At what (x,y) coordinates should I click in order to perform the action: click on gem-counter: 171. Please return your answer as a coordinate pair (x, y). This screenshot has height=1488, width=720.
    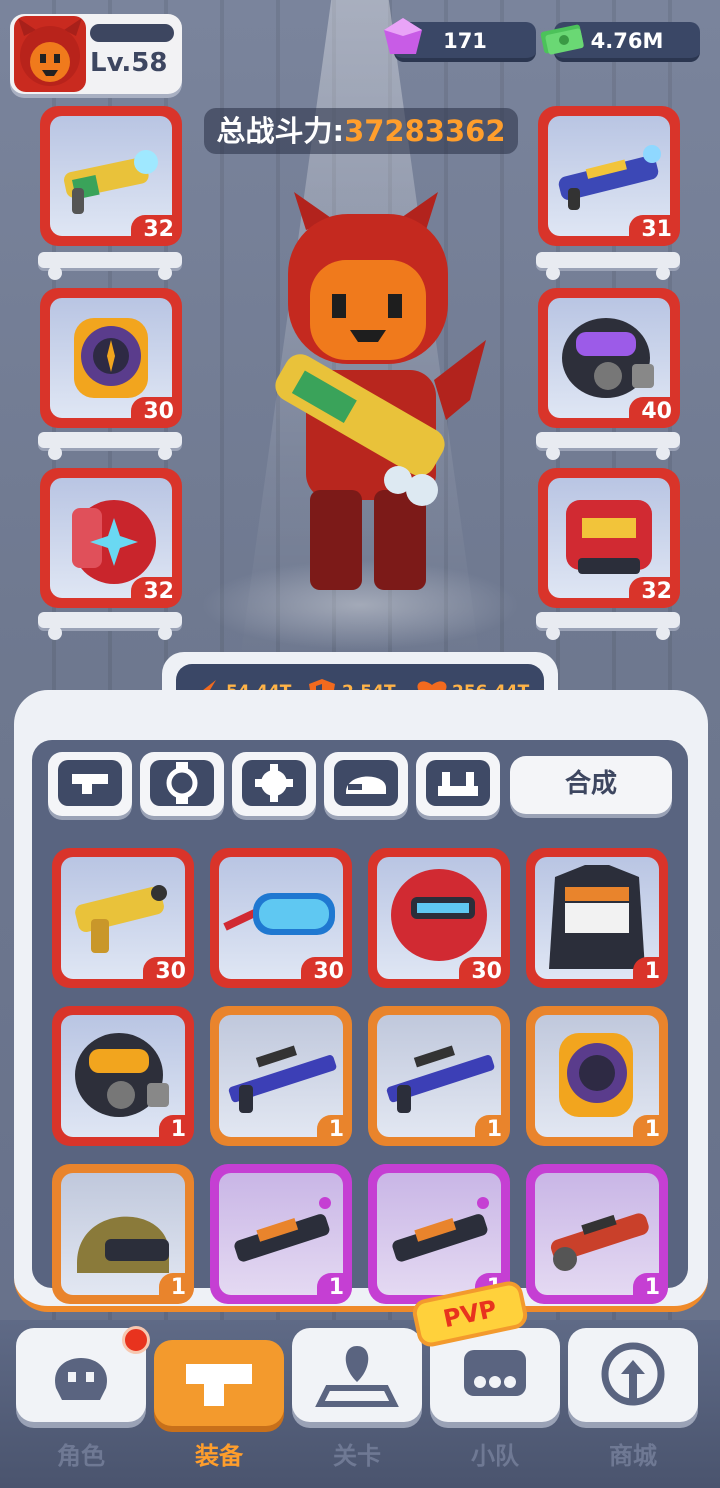
    Looking at the image, I should click on (460, 40).